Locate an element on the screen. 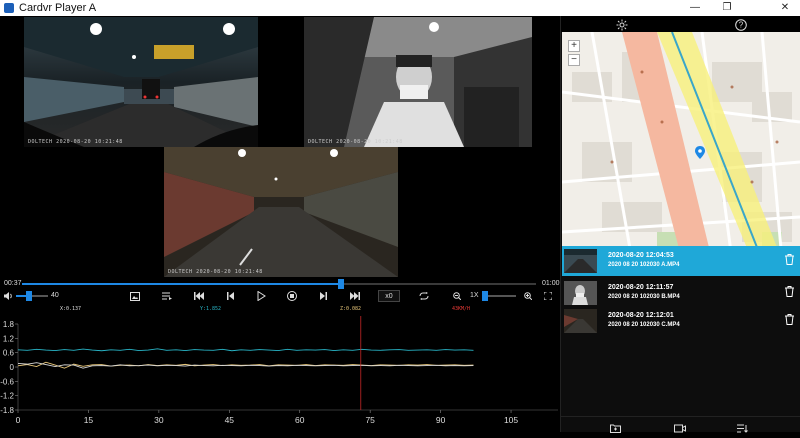 The image size is (800, 438). chart-y-tick-label: 0.6 is located at coordinates (9, 353).